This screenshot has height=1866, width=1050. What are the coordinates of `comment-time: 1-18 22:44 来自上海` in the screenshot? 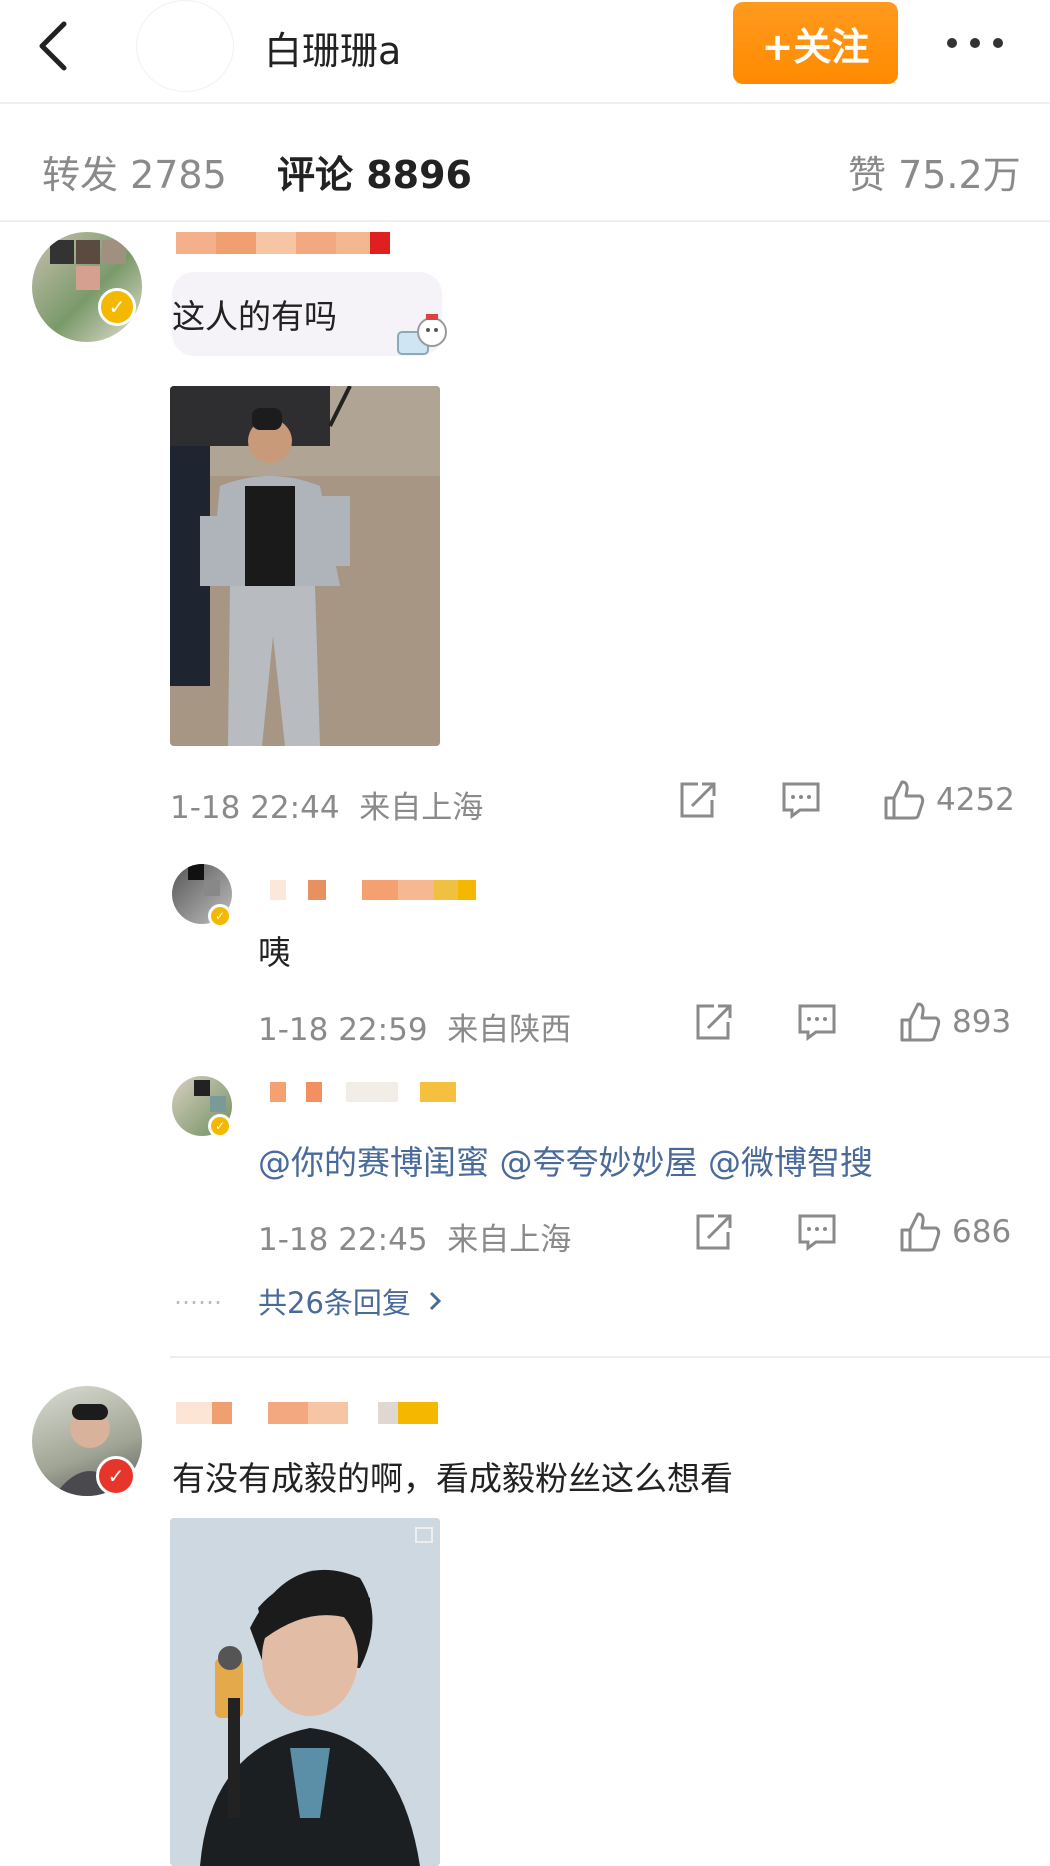 It's located at (327, 808).